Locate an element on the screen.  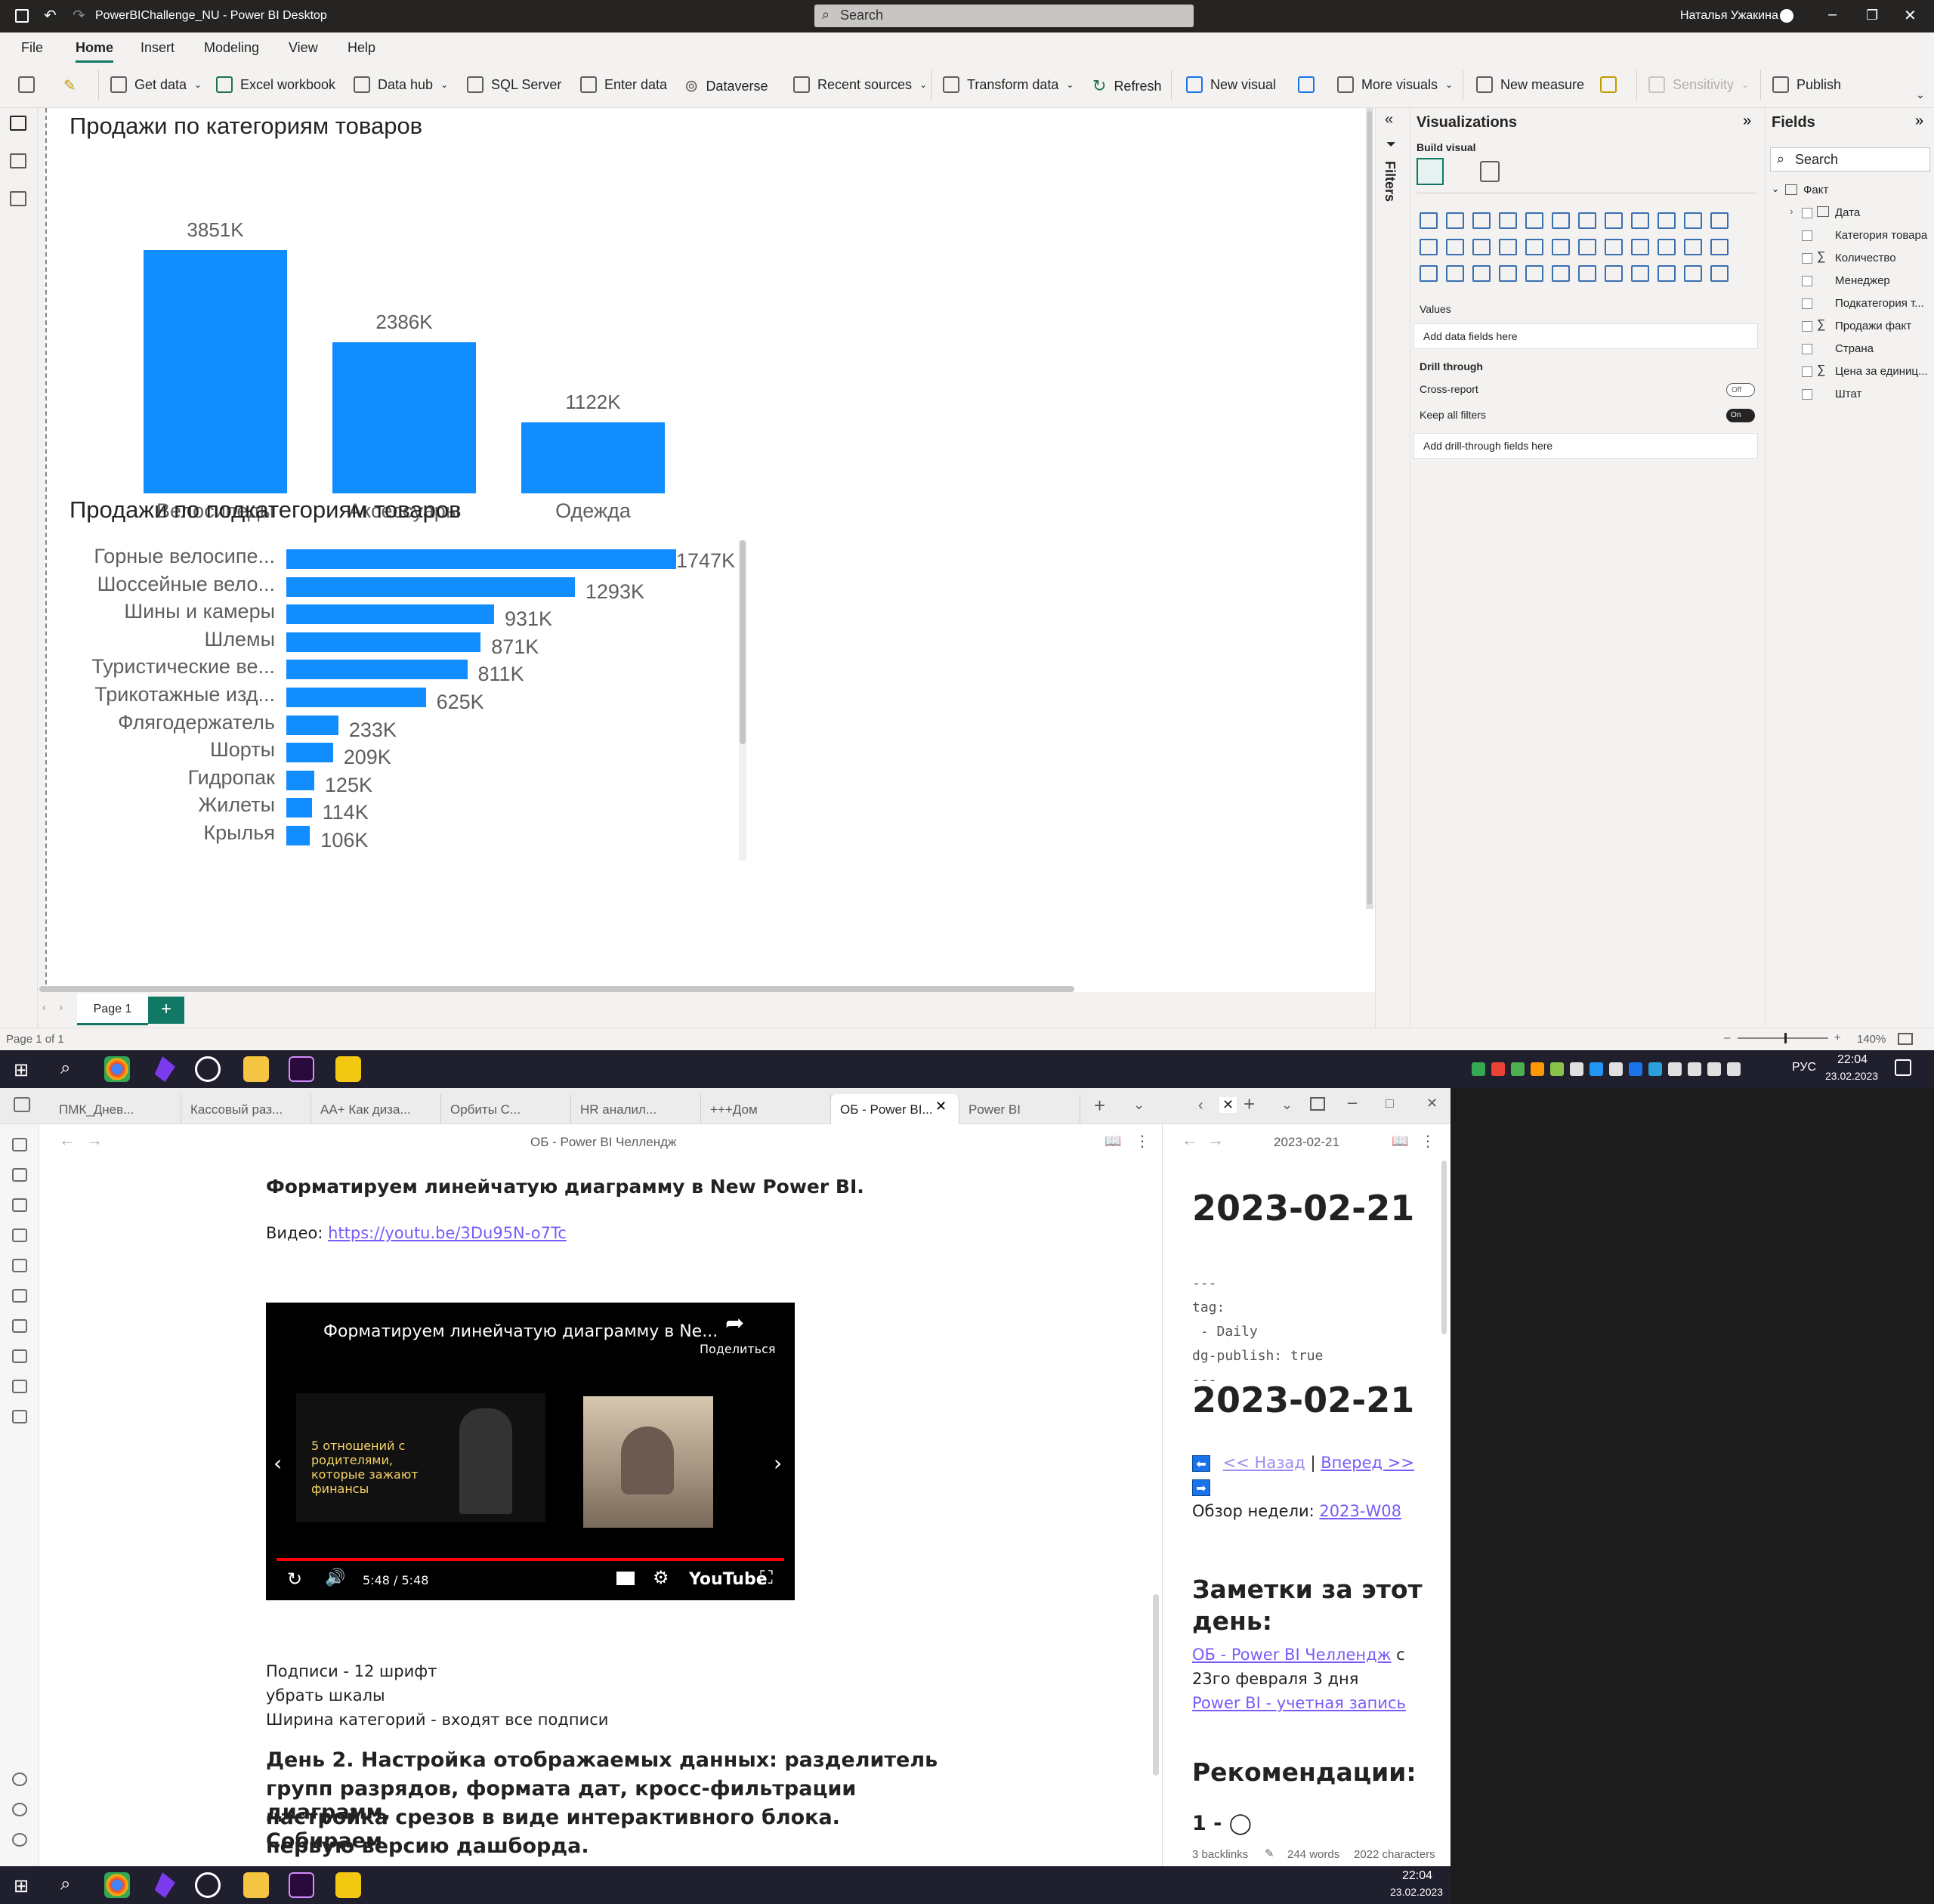
fields-search-input: ⌕ Search is located at coordinates (1850, 159).